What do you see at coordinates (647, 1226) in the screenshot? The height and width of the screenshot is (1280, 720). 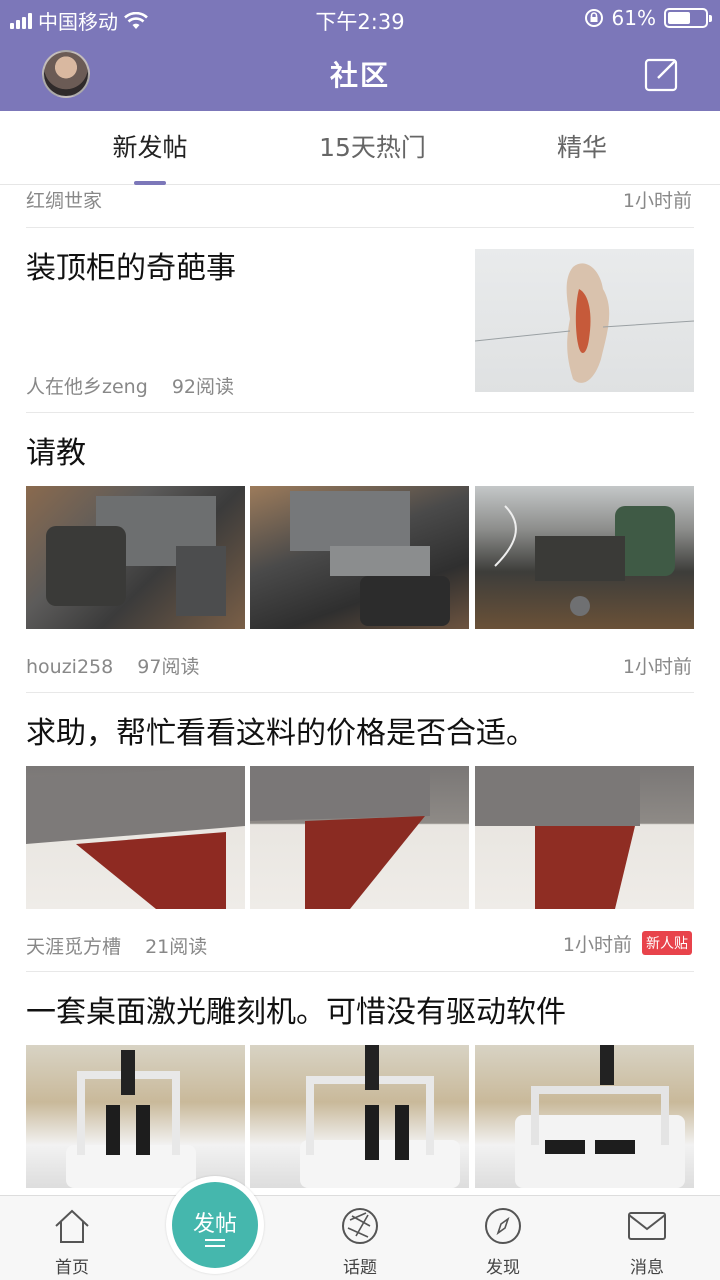 I see `envelope-icon` at bounding box center [647, 1226].